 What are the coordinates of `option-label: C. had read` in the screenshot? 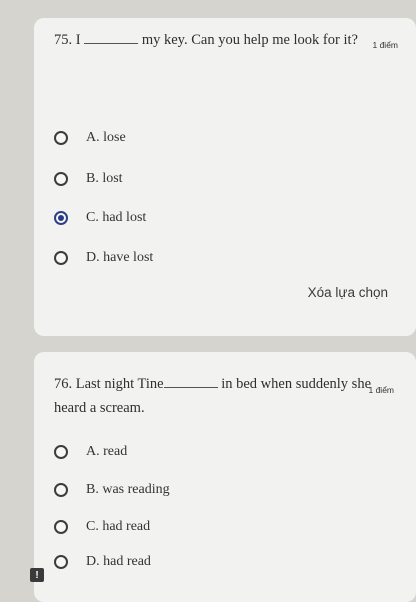 It's located at (118, 526).